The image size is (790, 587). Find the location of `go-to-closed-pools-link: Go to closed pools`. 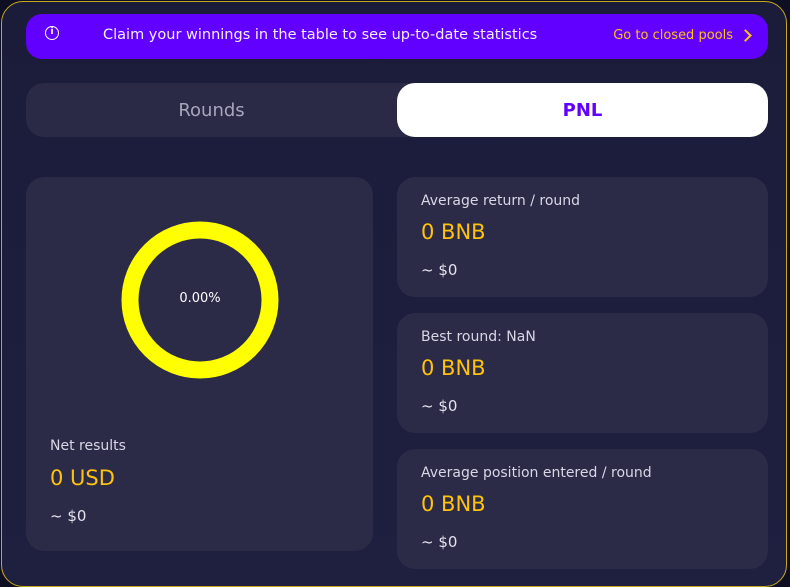

go-to-closed-pools-link: Go to closed pools is located at coordinates (682, 35).